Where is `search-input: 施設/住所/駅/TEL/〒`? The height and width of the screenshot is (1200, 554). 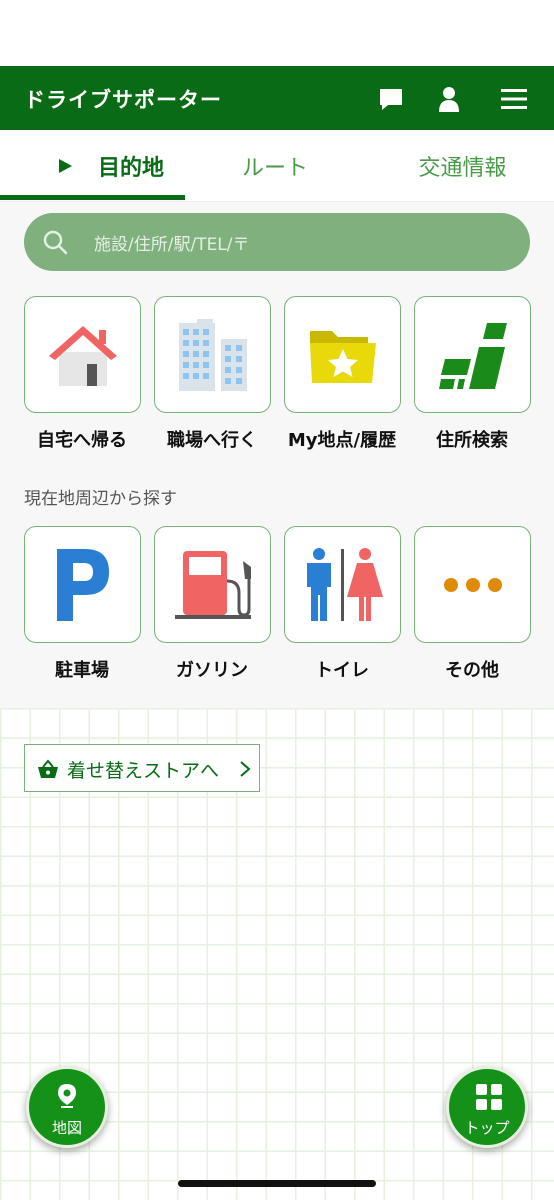
search-input: 施設/住所/駅/TEL/〒 is located at coordinates (277, 242).